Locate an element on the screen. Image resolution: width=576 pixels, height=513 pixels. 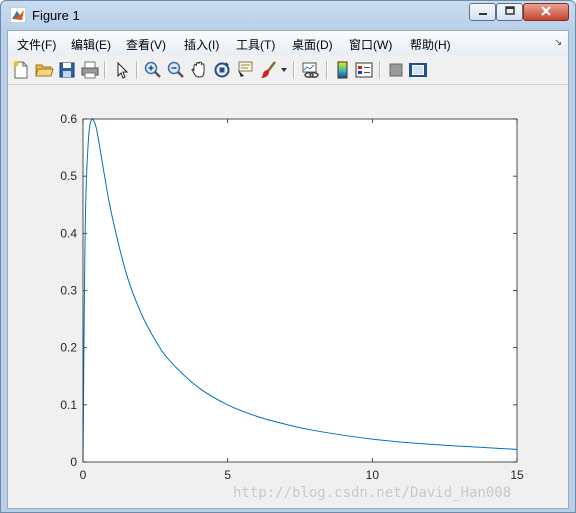
x-tick-label: 10 is located at coordinates (373, 475).